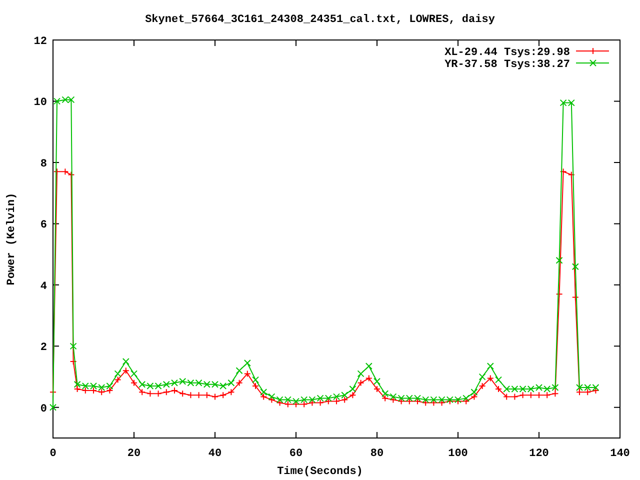  I want to click on x-tick-label: 80, so click(377, 454).